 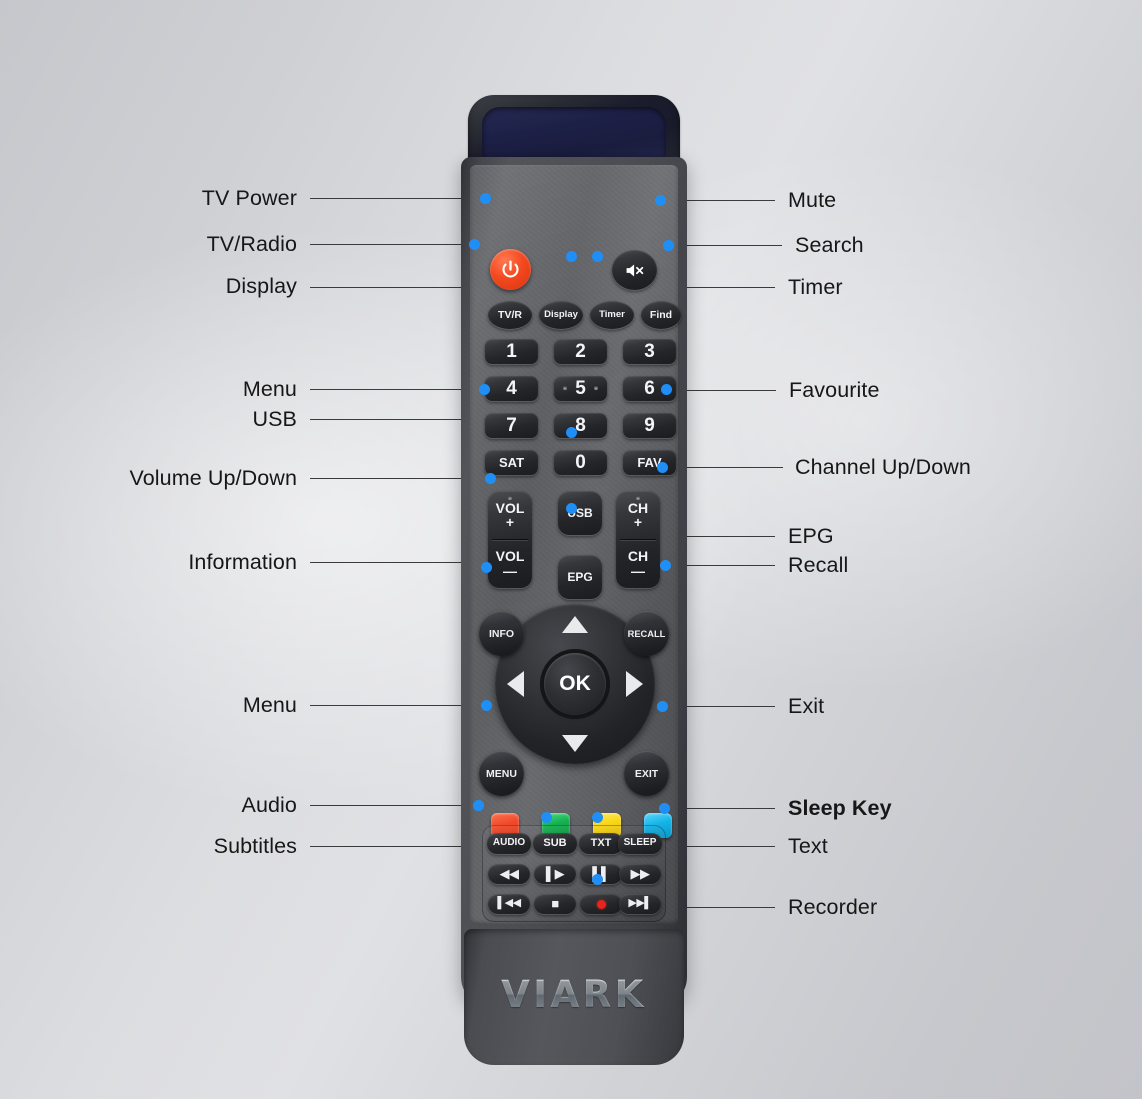 I want to click on dot-timer, so click(x=597, y=256).